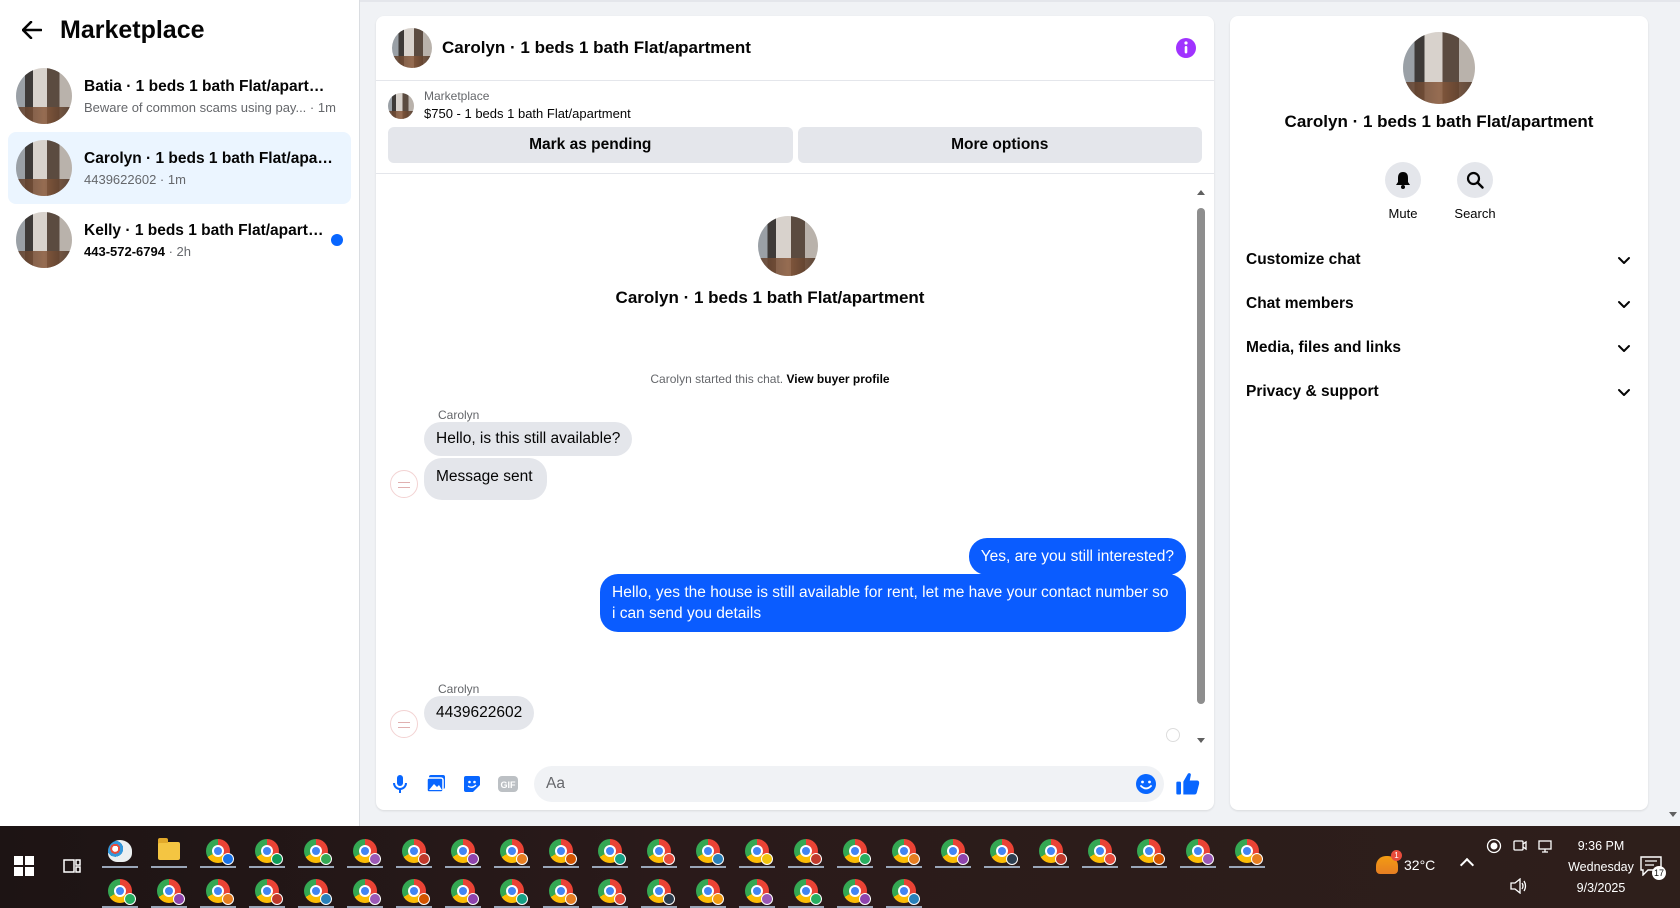 The height and width of the screenshot is (908, 1680). Describe the element at coordinates (1520, 846) in the screenshot. I see `meet-now-icon` at that location.